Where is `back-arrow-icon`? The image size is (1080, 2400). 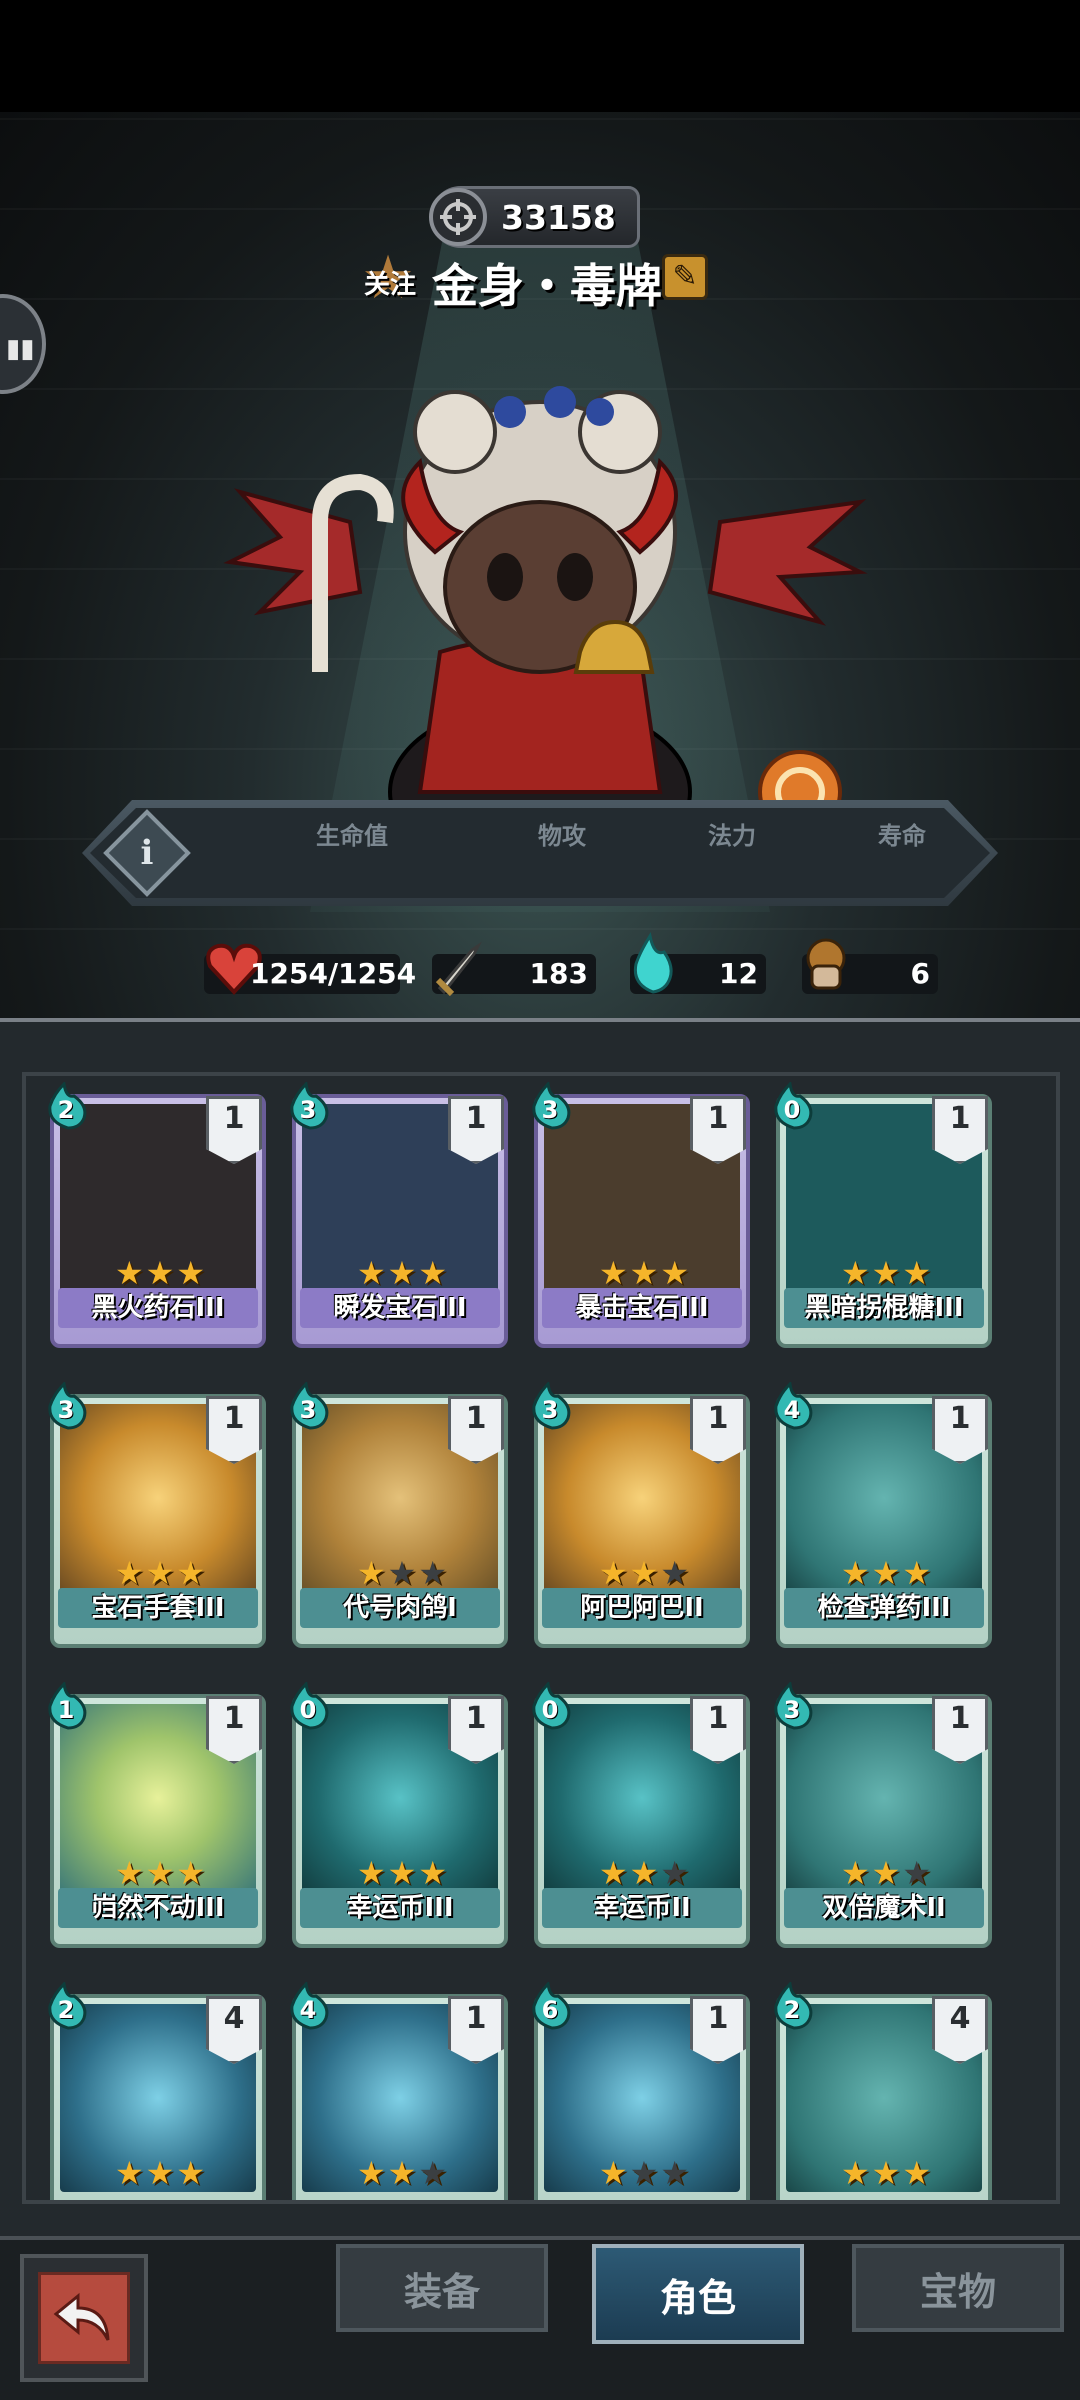 back-arrow-icon is located at coordinates (81, 2316).